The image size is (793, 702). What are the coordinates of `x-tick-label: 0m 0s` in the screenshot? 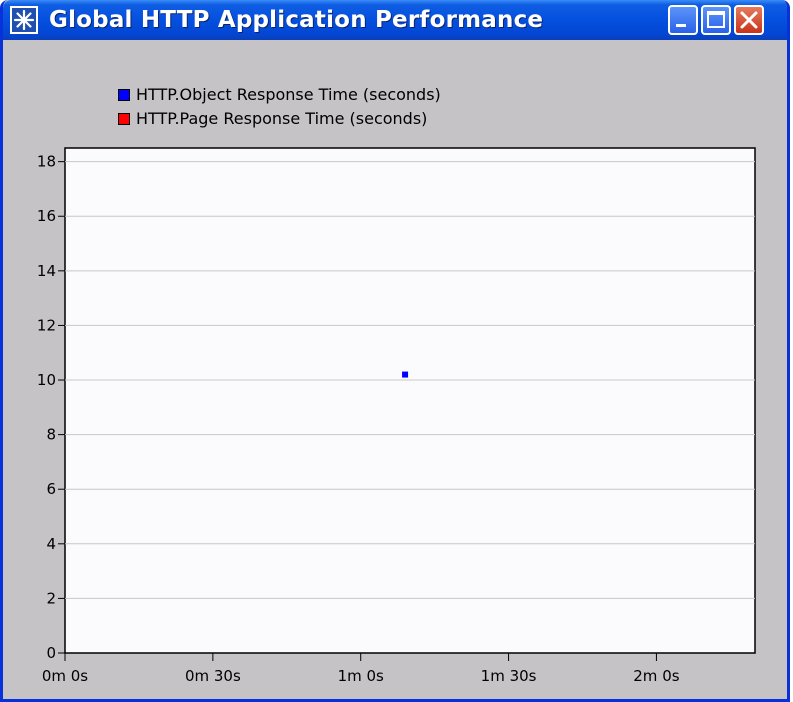 It's located at (65, 676).